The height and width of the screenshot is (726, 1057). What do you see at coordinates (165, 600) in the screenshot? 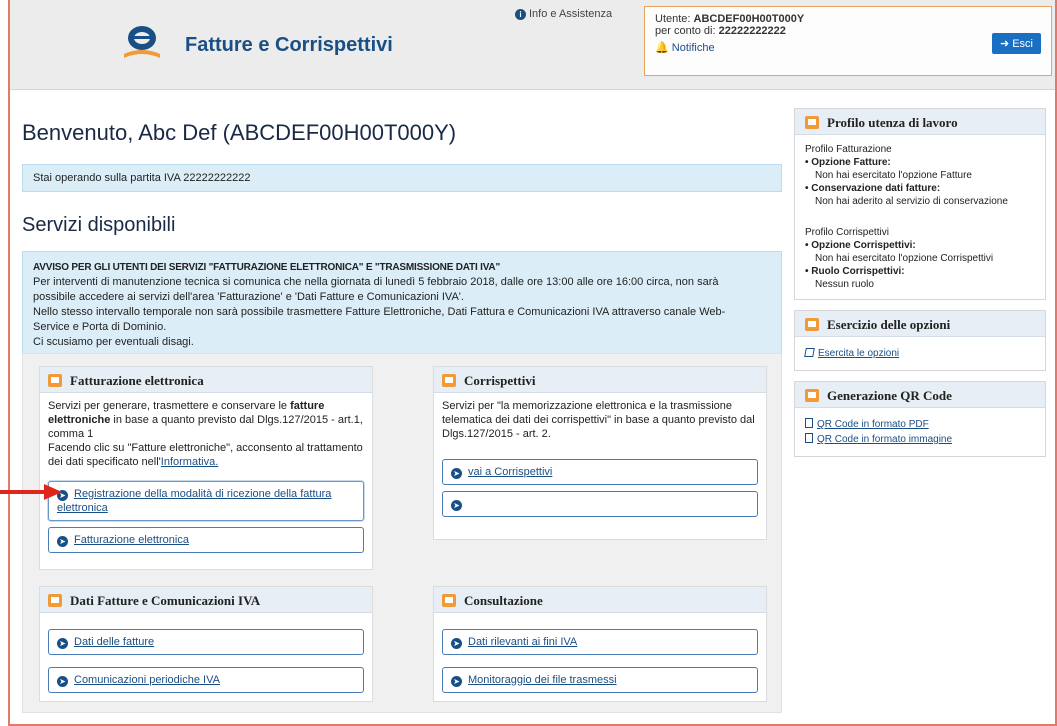
I see `card-title: Dati Fatture e Comunicazioni IVA` at bounding box center [165, 600].